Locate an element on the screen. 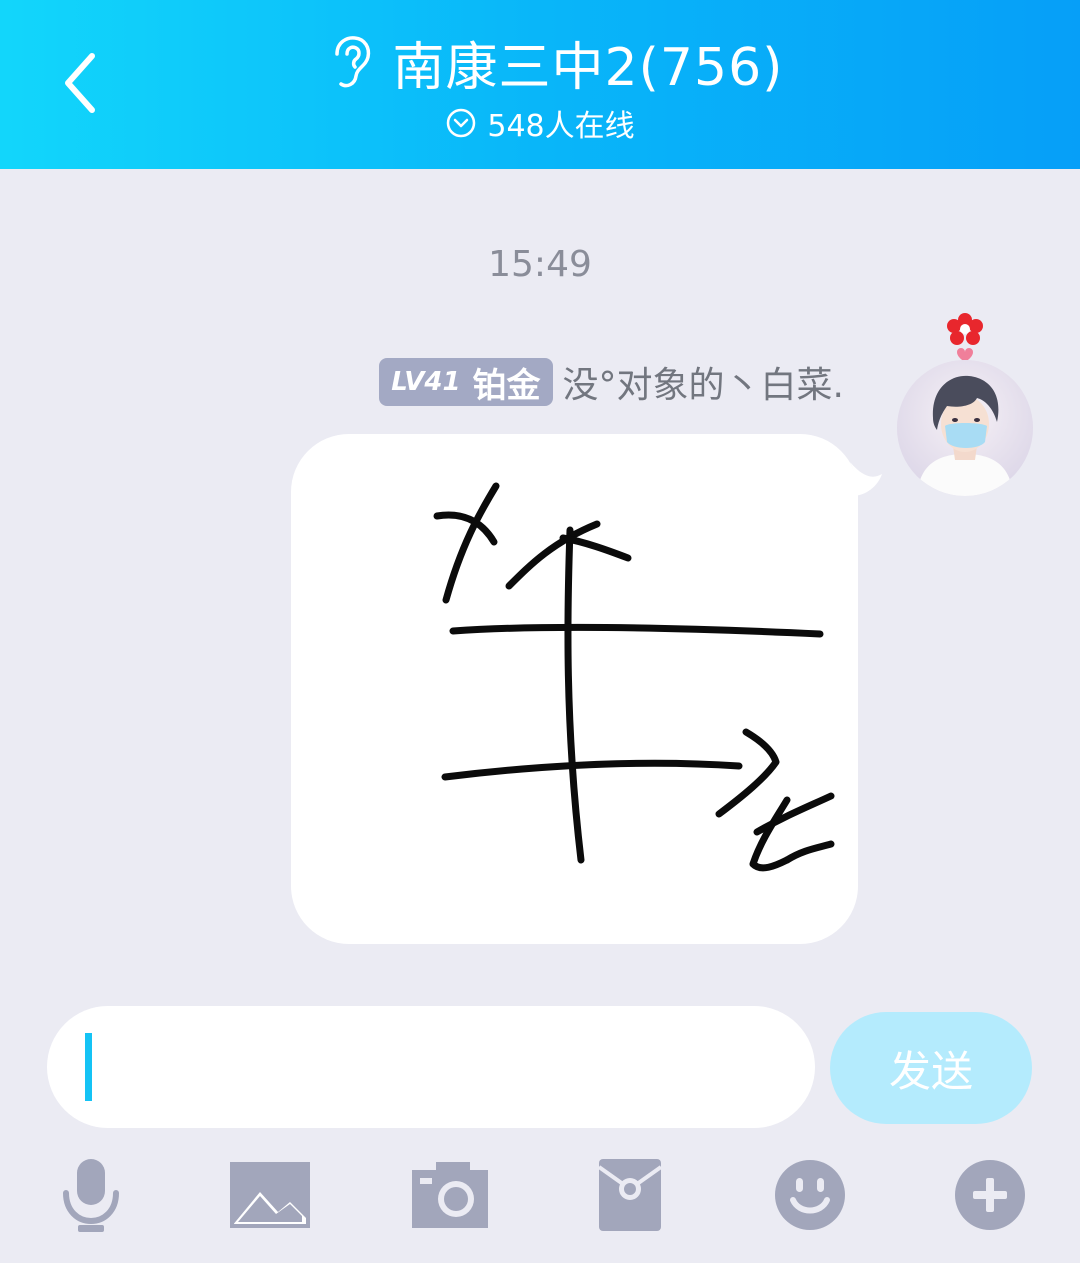 This screenshot has height=1263, width=1080. title-row: 南康三中2(756) is located at coordinates (540, 62).